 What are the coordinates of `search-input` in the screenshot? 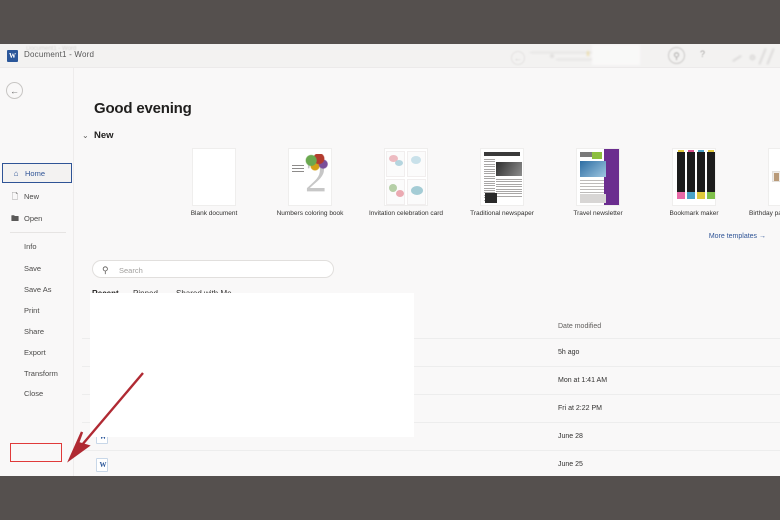 It's located at (222, 270).